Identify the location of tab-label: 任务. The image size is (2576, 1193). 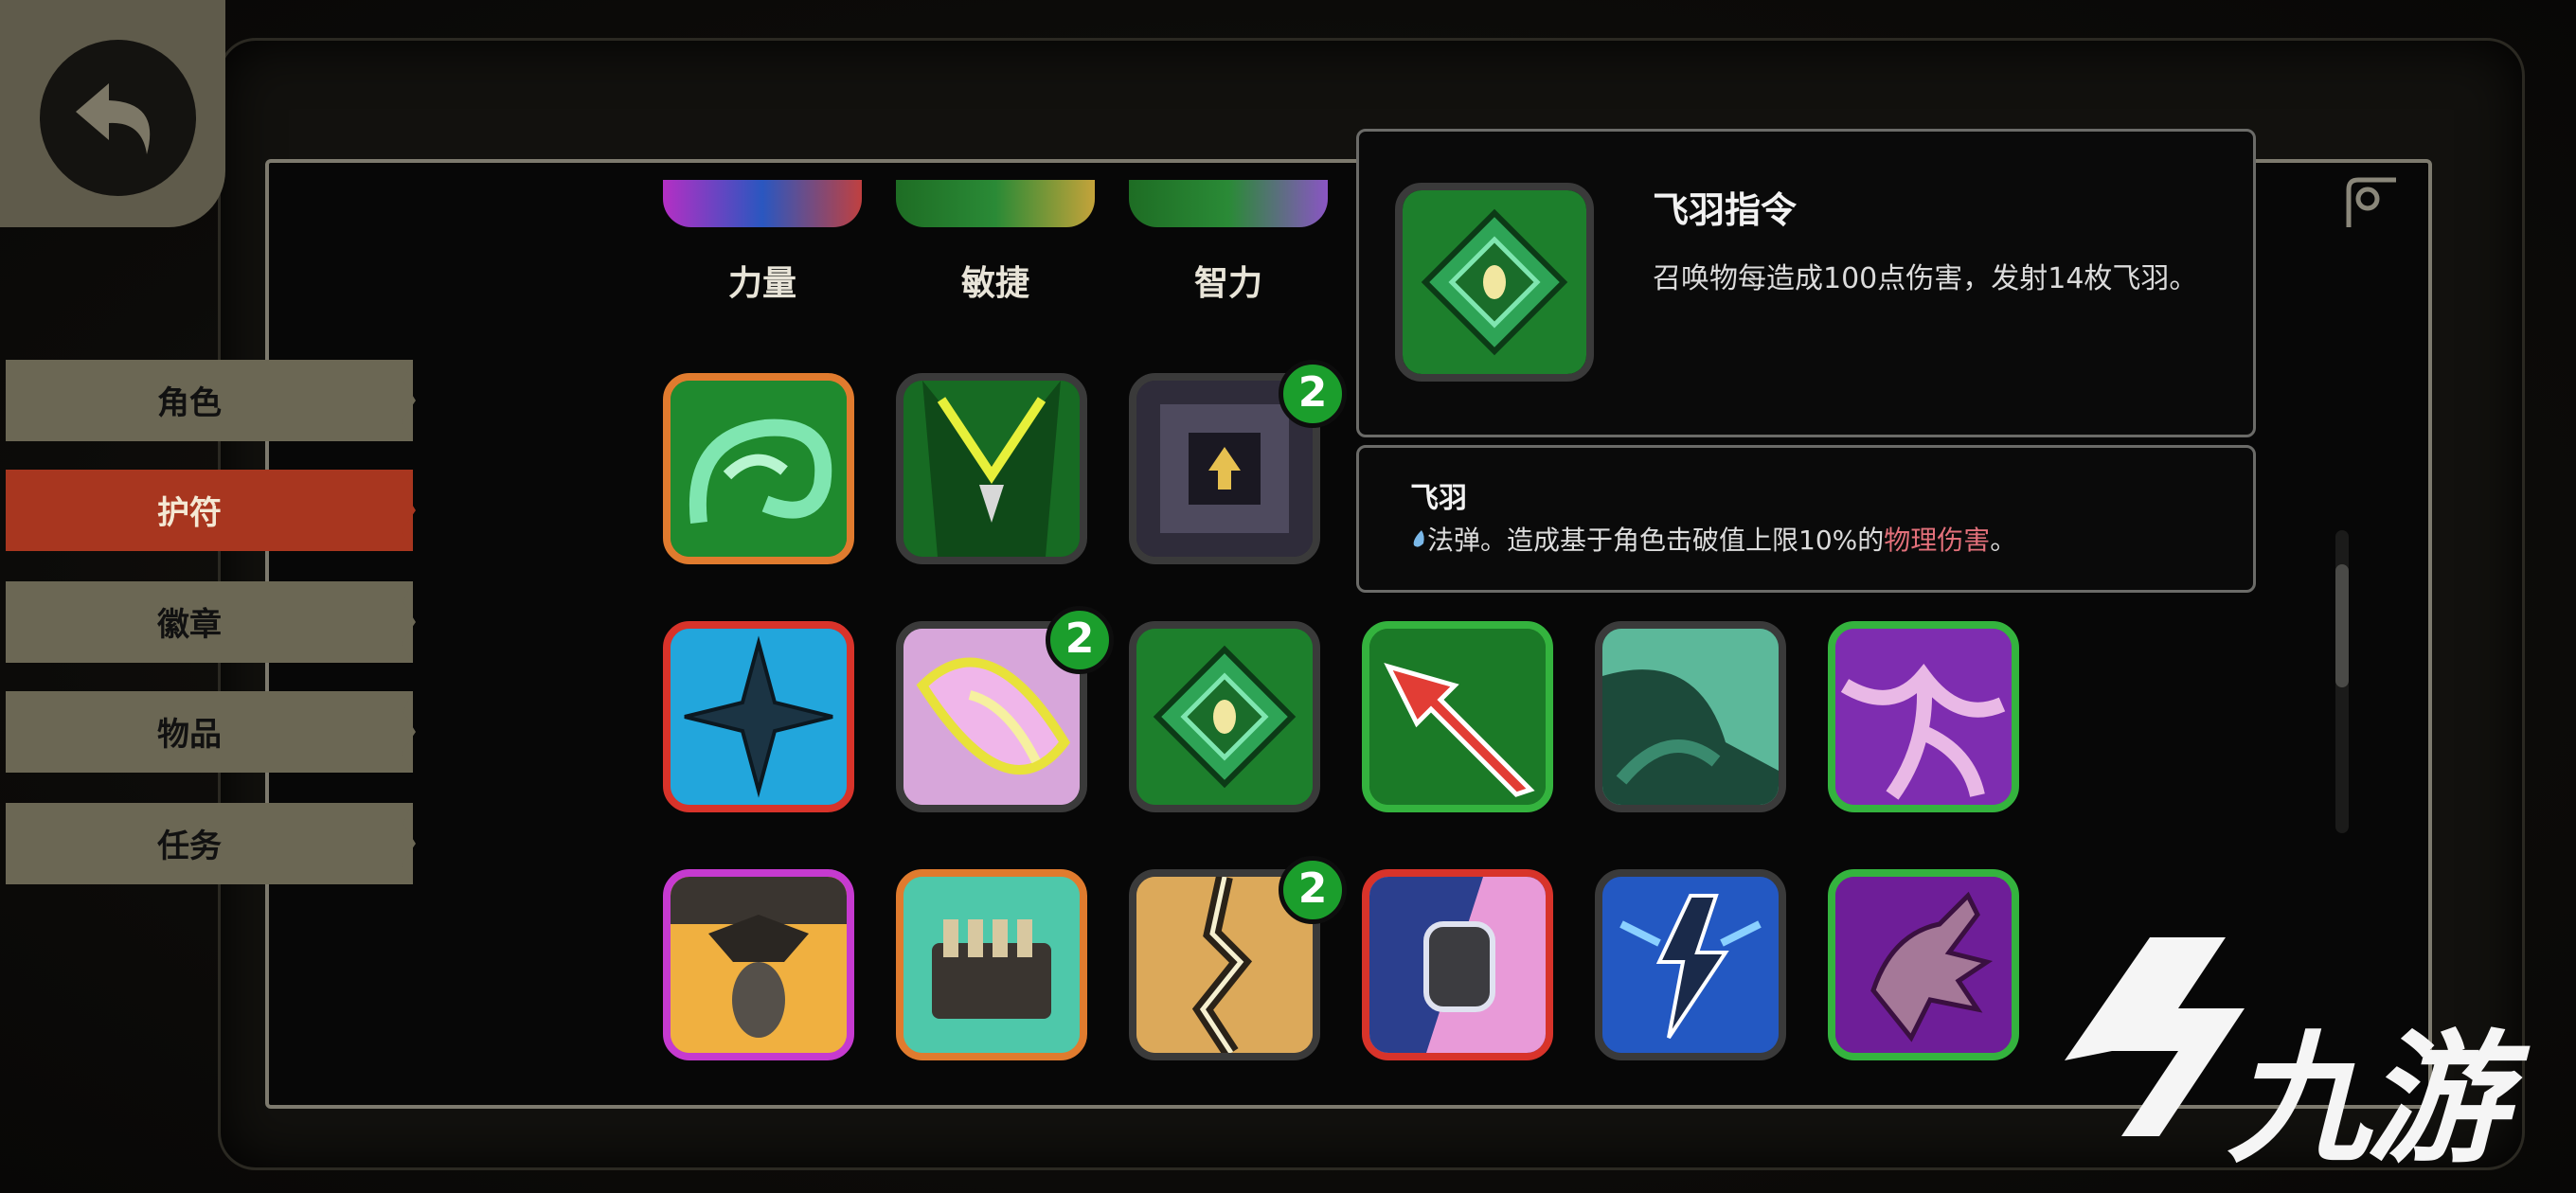
(189, 846).